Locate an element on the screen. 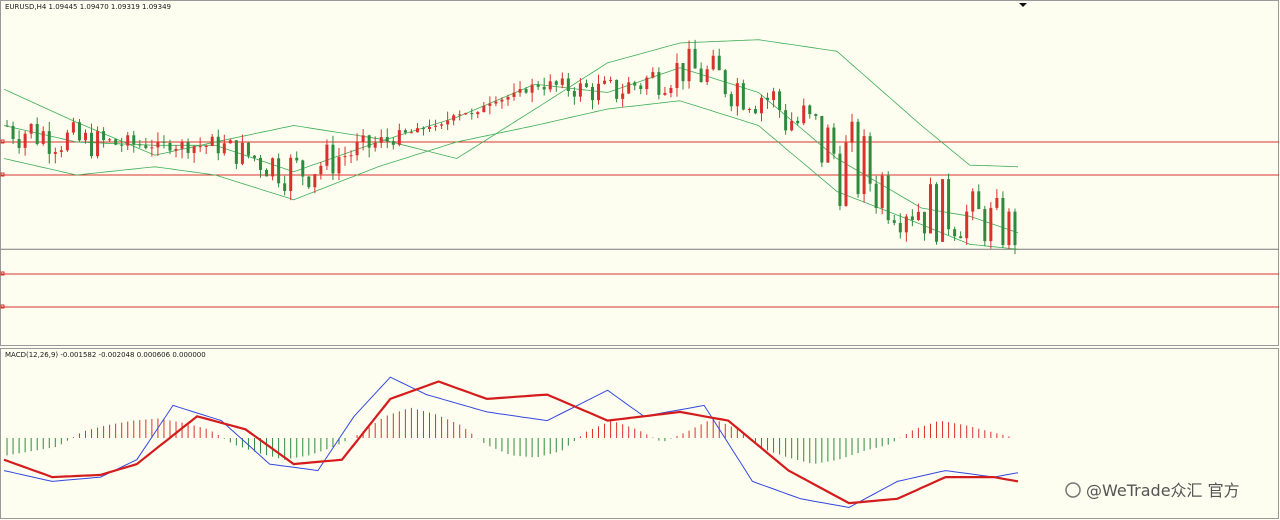 This screenshot has width=1280, height=520. watermark: @WeTrade众汇 官方 is located at coordinates (1152, 490).